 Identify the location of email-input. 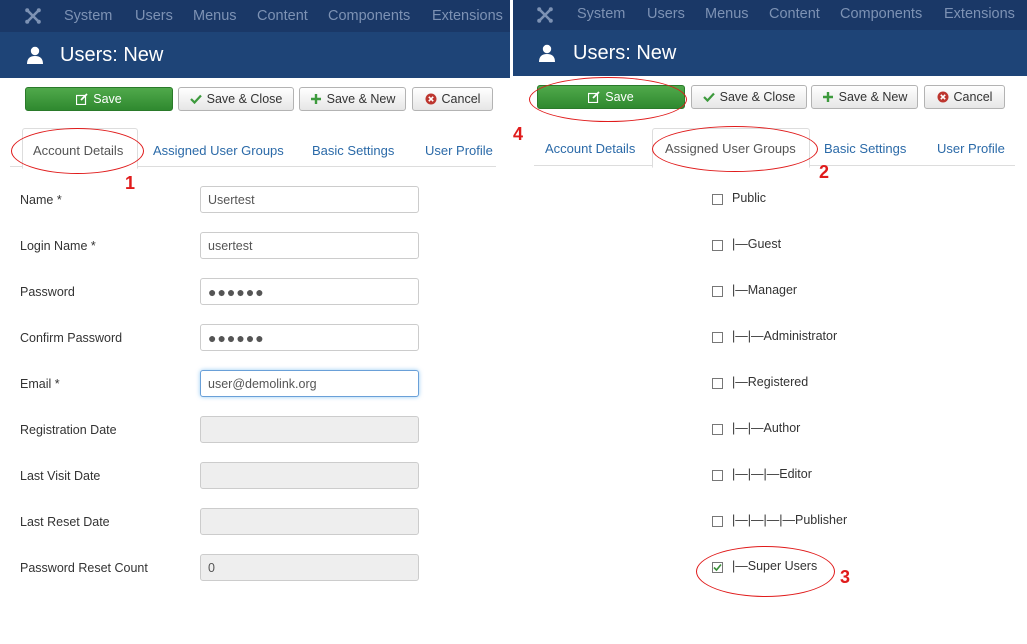
(309, 383).